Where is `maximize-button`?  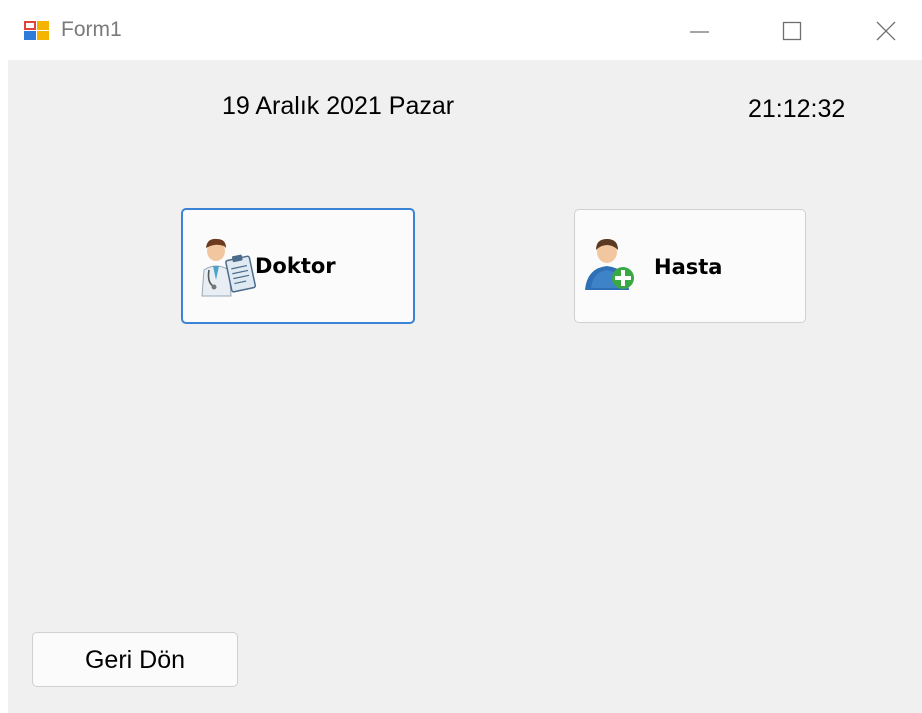
maximize-button is located at coordinates (793, 30).